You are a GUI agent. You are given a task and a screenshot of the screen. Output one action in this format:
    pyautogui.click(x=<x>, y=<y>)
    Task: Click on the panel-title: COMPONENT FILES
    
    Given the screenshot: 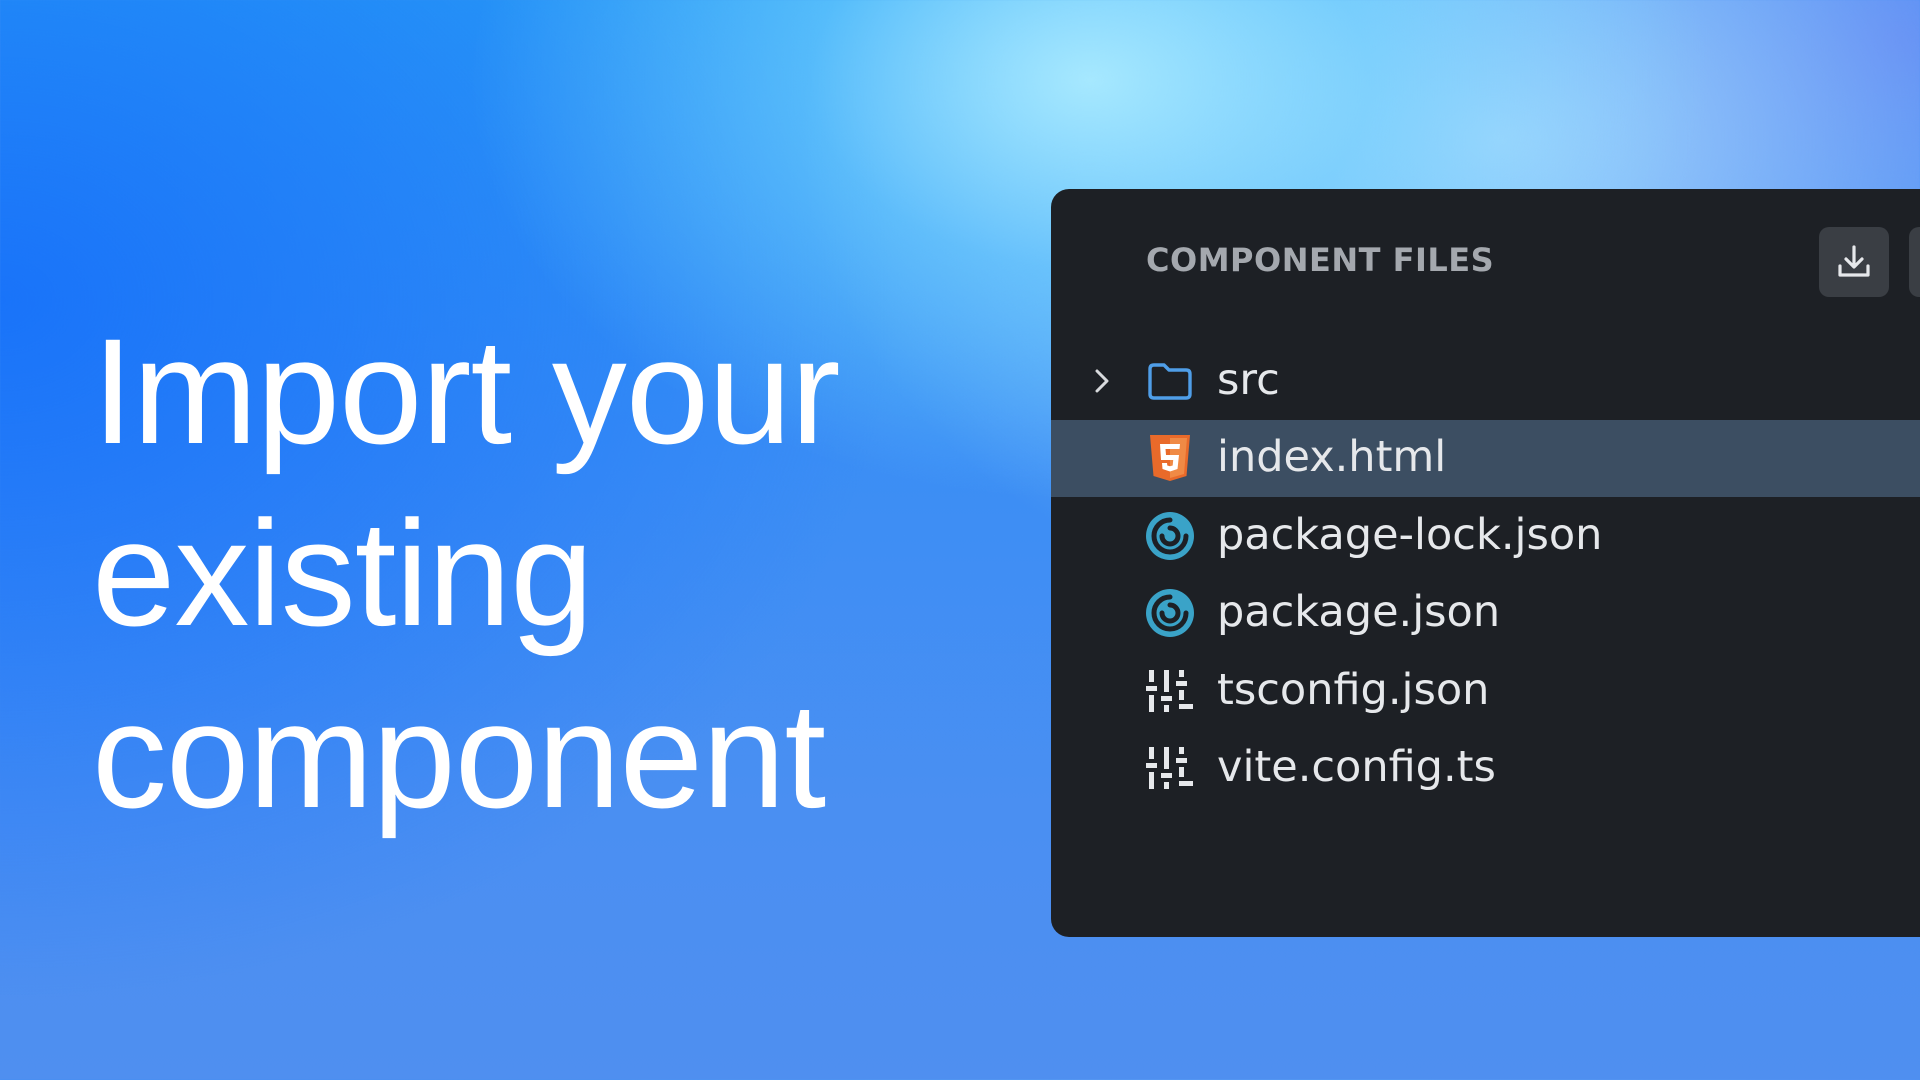 What is the action you would take?
    pyautogui.click(x=1320, y=260)
    